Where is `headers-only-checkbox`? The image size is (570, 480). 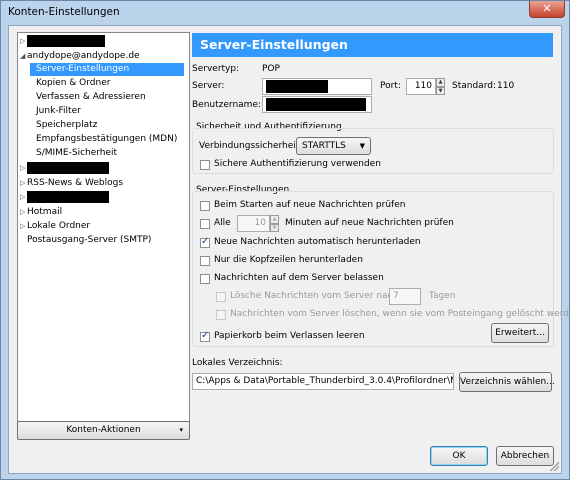 headers-only-checkbox is located at coordinates (205, 261).